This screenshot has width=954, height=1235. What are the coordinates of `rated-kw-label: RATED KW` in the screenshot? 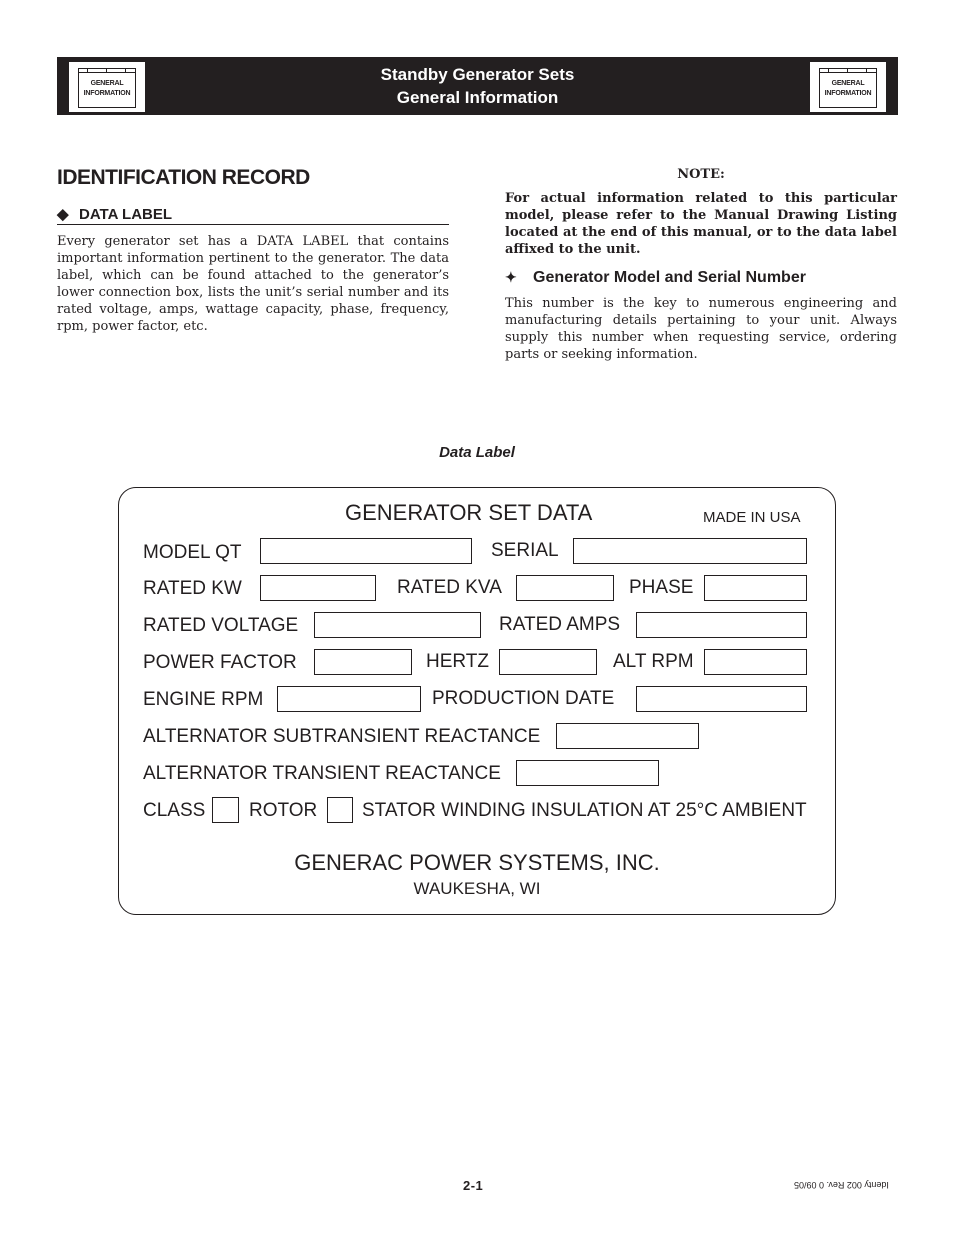 It's located at (192, 588).